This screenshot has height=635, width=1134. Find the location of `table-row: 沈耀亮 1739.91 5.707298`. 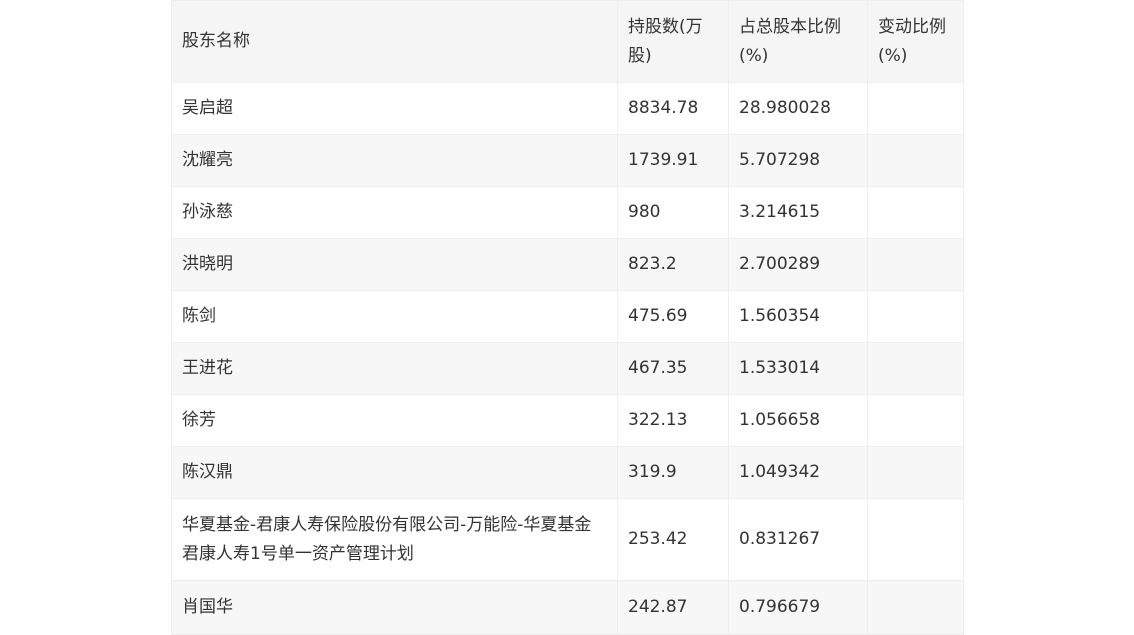

table-row: 沈耀亮 1739.91 5.707298 is located at coordinates (567, 160).